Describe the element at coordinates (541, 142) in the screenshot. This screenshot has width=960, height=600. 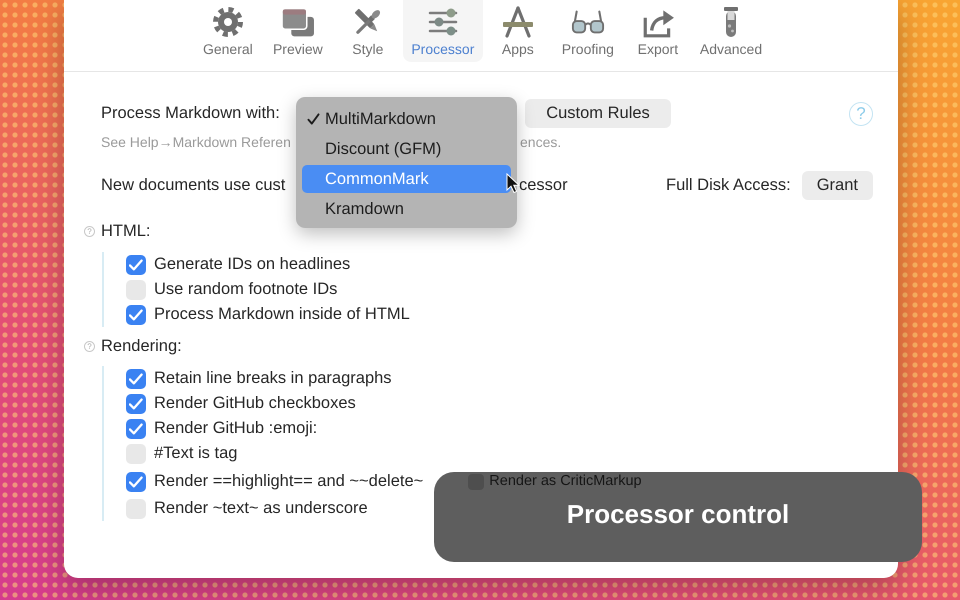
I see `help-text: ences.` at that location.